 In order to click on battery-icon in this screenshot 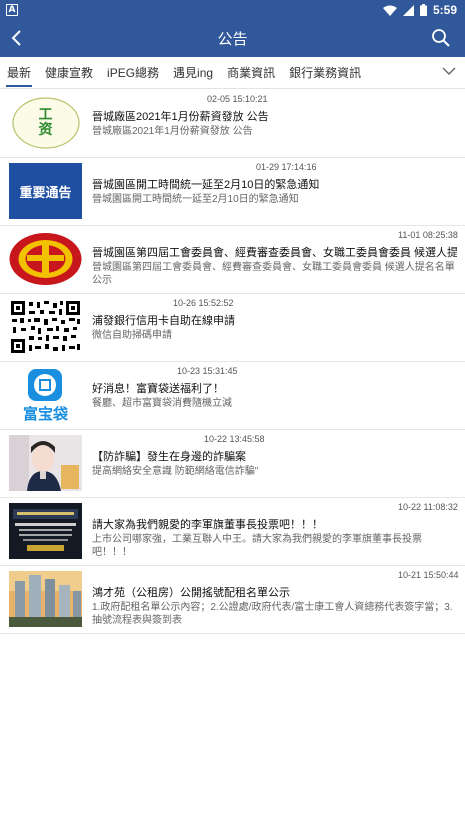, I will do `click(423, 10)`.